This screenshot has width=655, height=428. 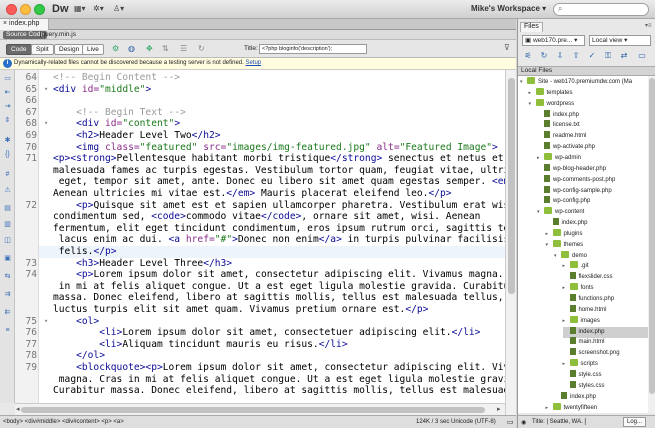 What do you see at coordinates (183, 48) in the screenshot?
I see `visual-aids-icon: ☰` at bounding box center [183, 48].